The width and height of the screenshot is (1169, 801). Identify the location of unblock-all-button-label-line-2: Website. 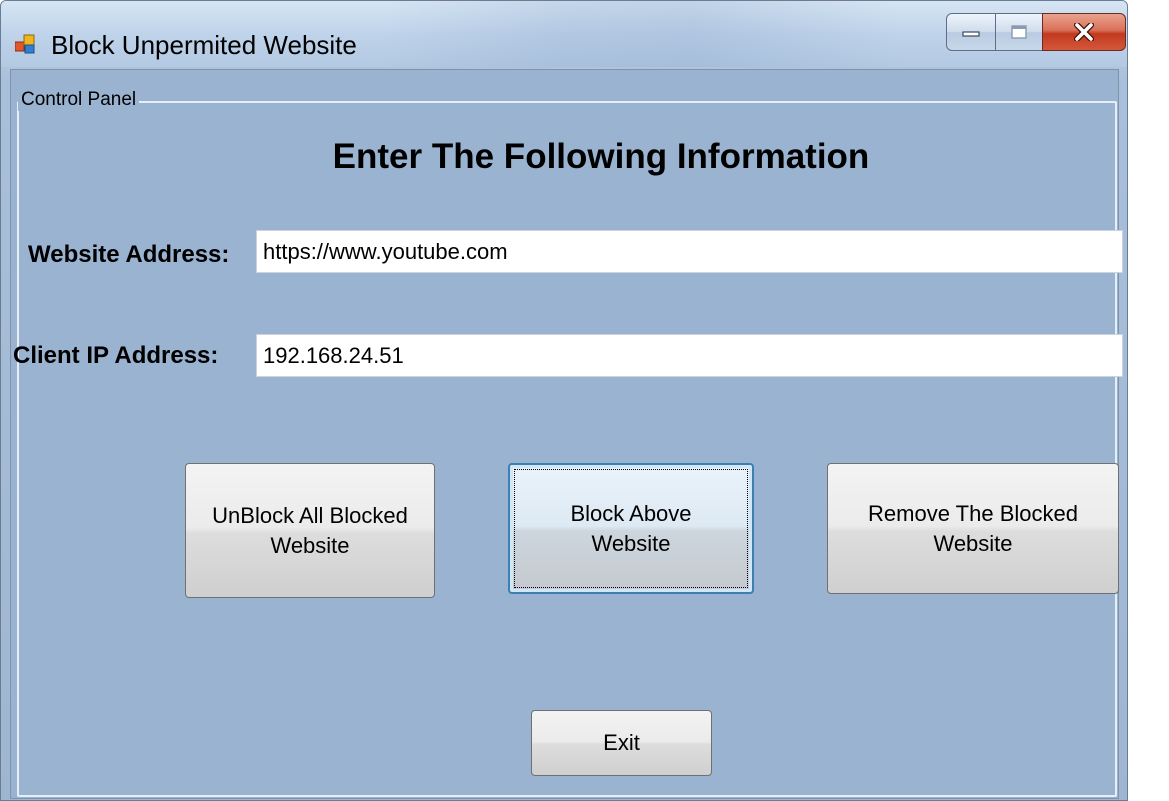
(310, 545).